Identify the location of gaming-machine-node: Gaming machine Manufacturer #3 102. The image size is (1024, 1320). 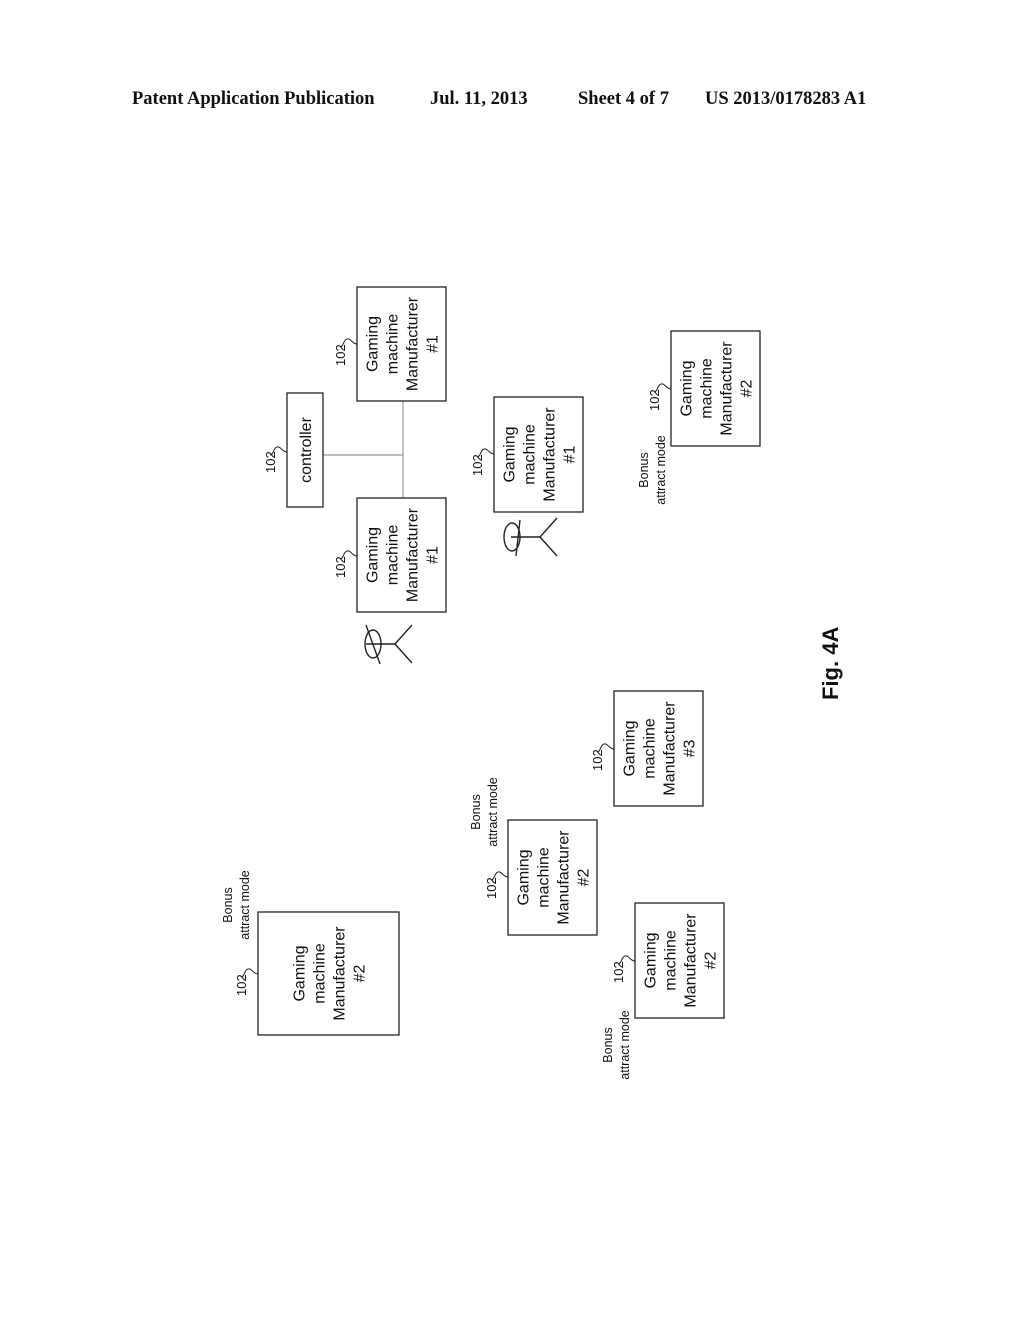
(647, 748).